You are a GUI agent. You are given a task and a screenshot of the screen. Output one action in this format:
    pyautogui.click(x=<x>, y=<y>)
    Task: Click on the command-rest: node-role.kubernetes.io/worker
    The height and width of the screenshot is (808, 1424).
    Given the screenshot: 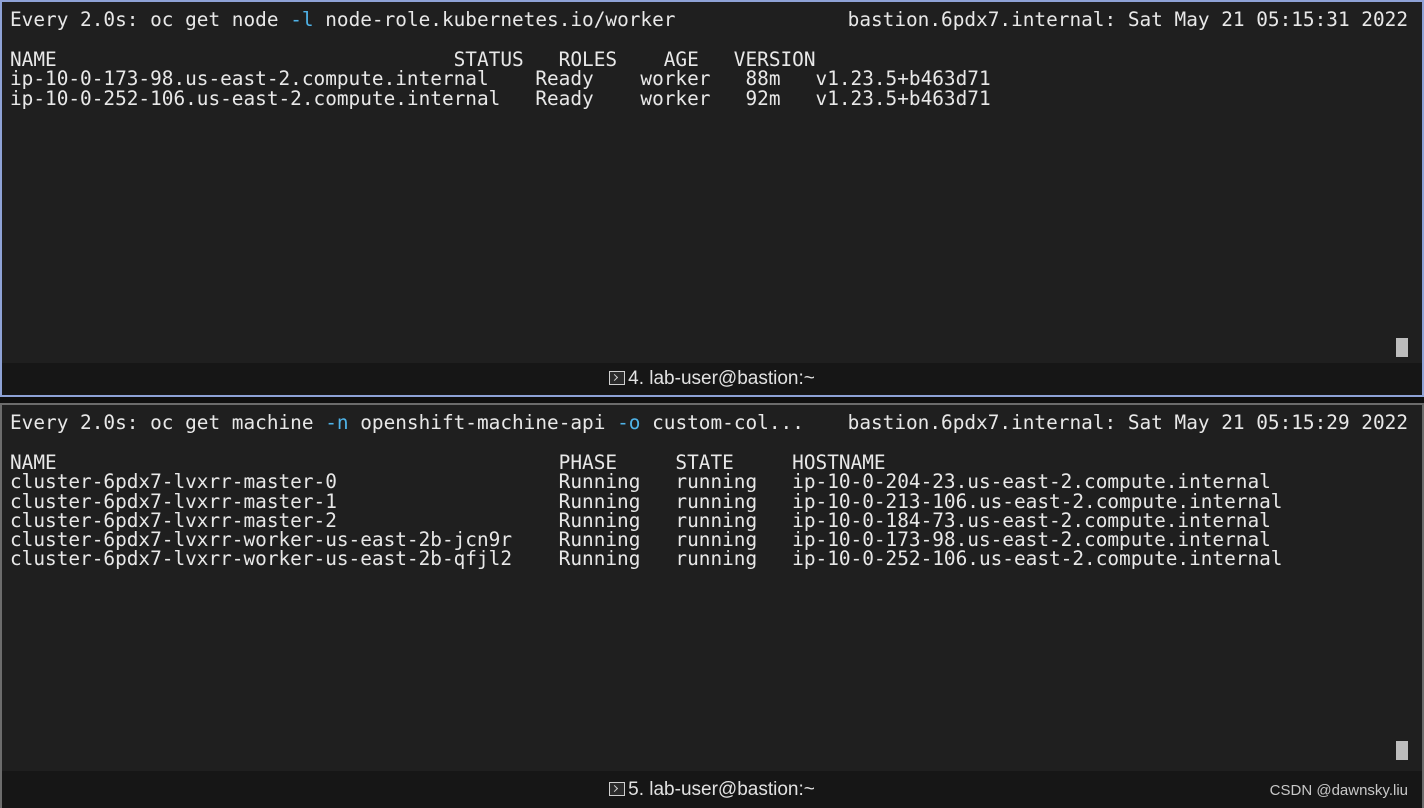 What is the action you would take?
    pyautogui.click(x=494, y=19)
    